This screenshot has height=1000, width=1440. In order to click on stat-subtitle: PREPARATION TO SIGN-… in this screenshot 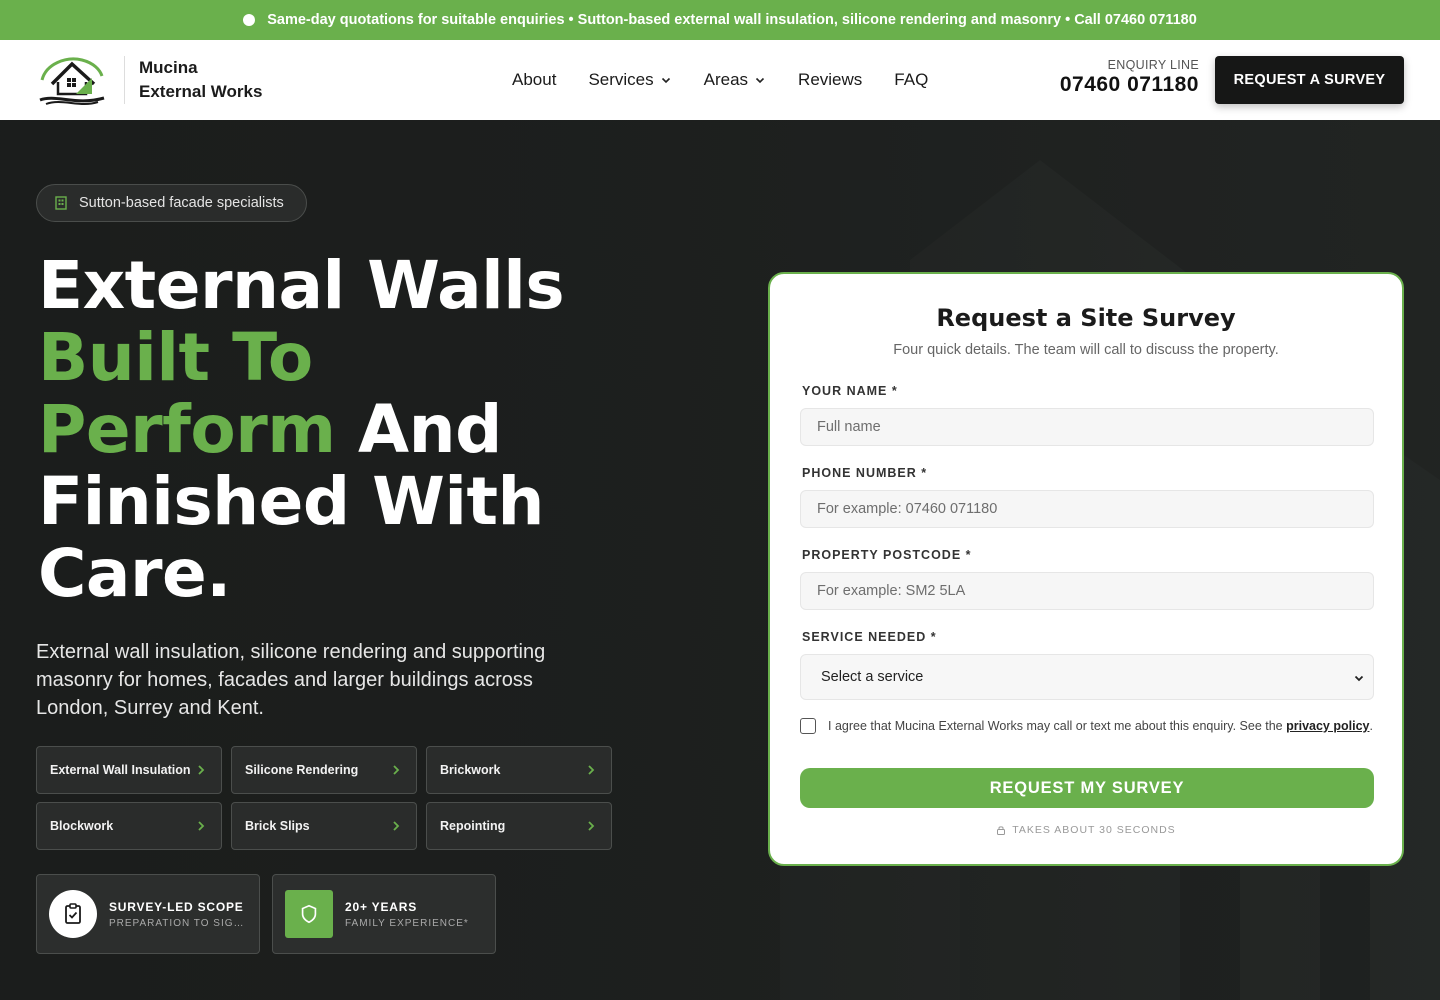, I will do `click(179, 923)`.